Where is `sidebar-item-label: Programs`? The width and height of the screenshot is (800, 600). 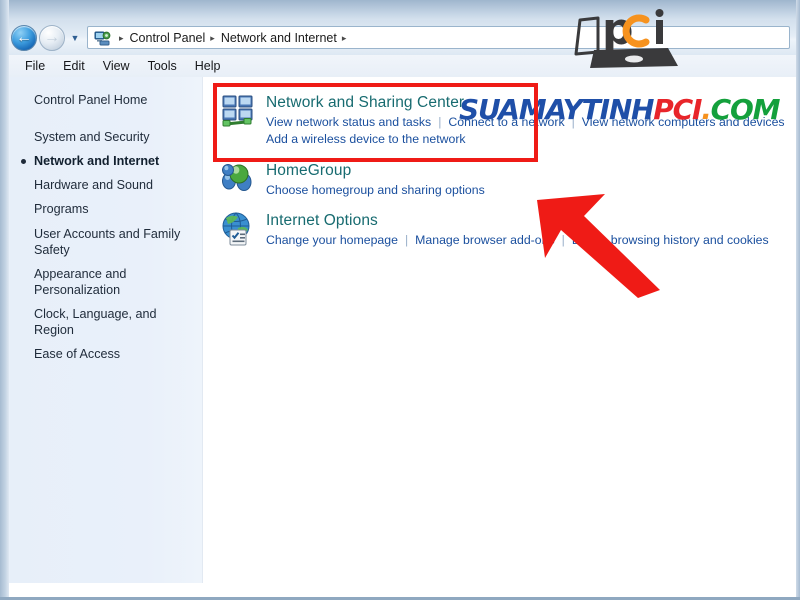
sidebar-item-label: Programs is located at coordinates (61, 209).